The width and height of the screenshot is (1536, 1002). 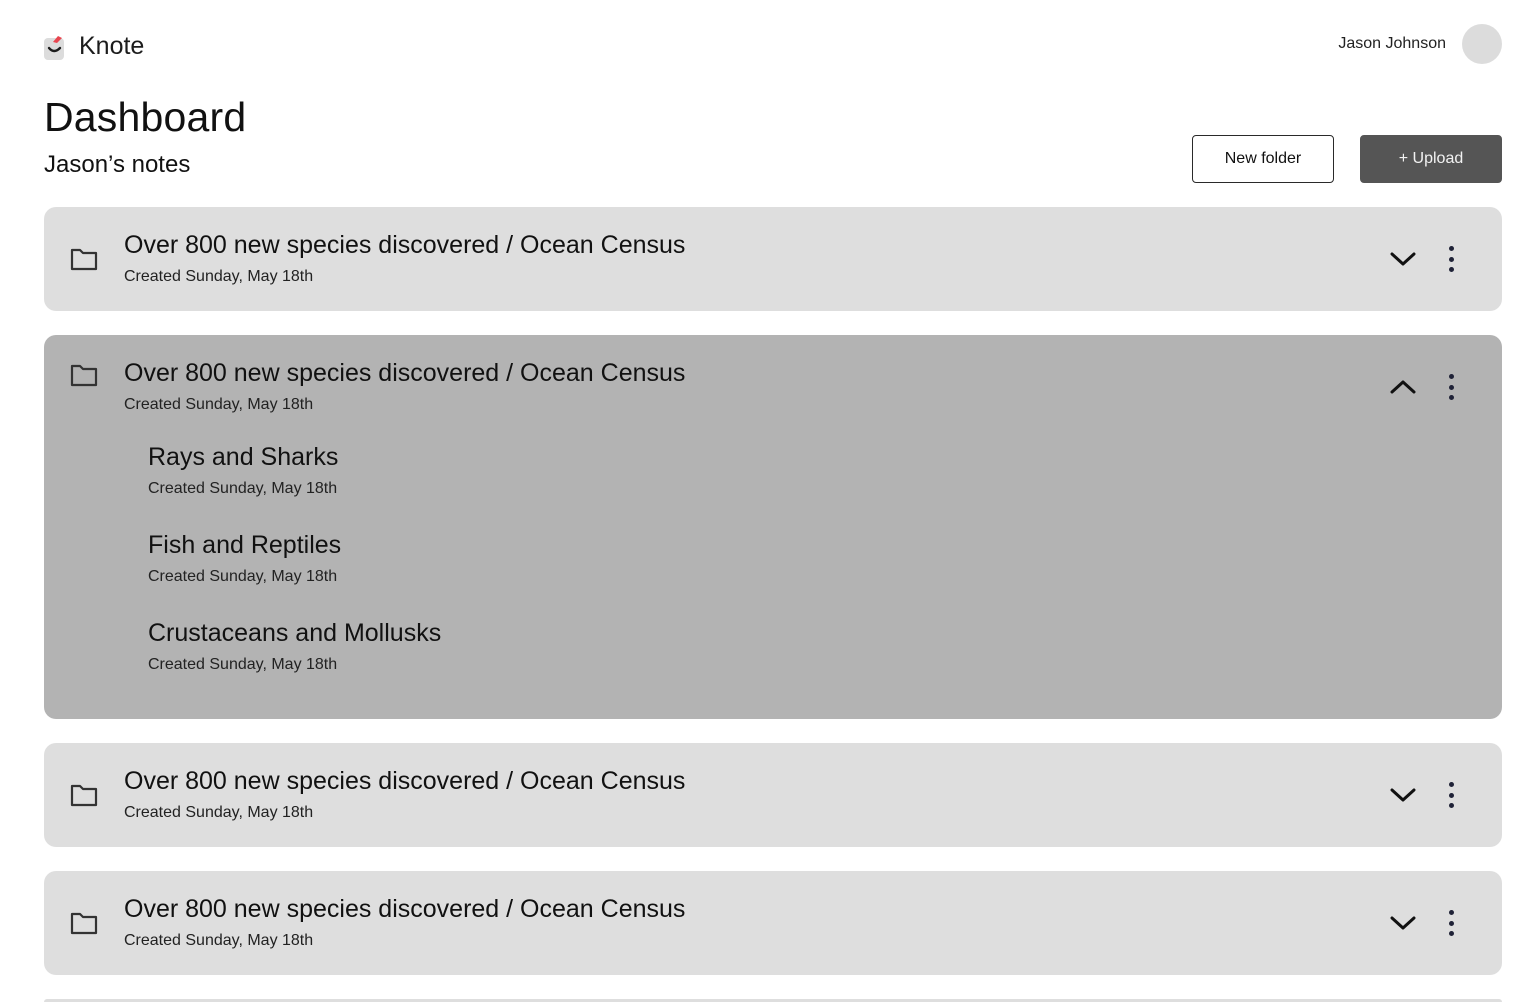 What do you see at coordinates (295, 633) in the screenshot?
I see `note-title: Crustaceans and Mollusks` at bounding box center [295, 633].